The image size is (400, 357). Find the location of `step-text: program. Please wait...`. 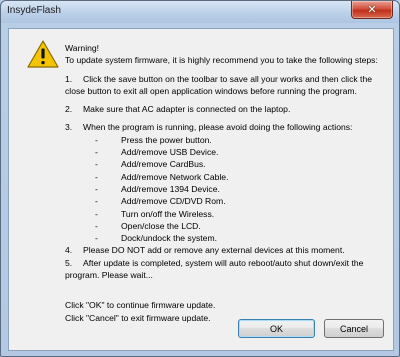

step-text: program. Please wait... is located at coordinates (109, 275).